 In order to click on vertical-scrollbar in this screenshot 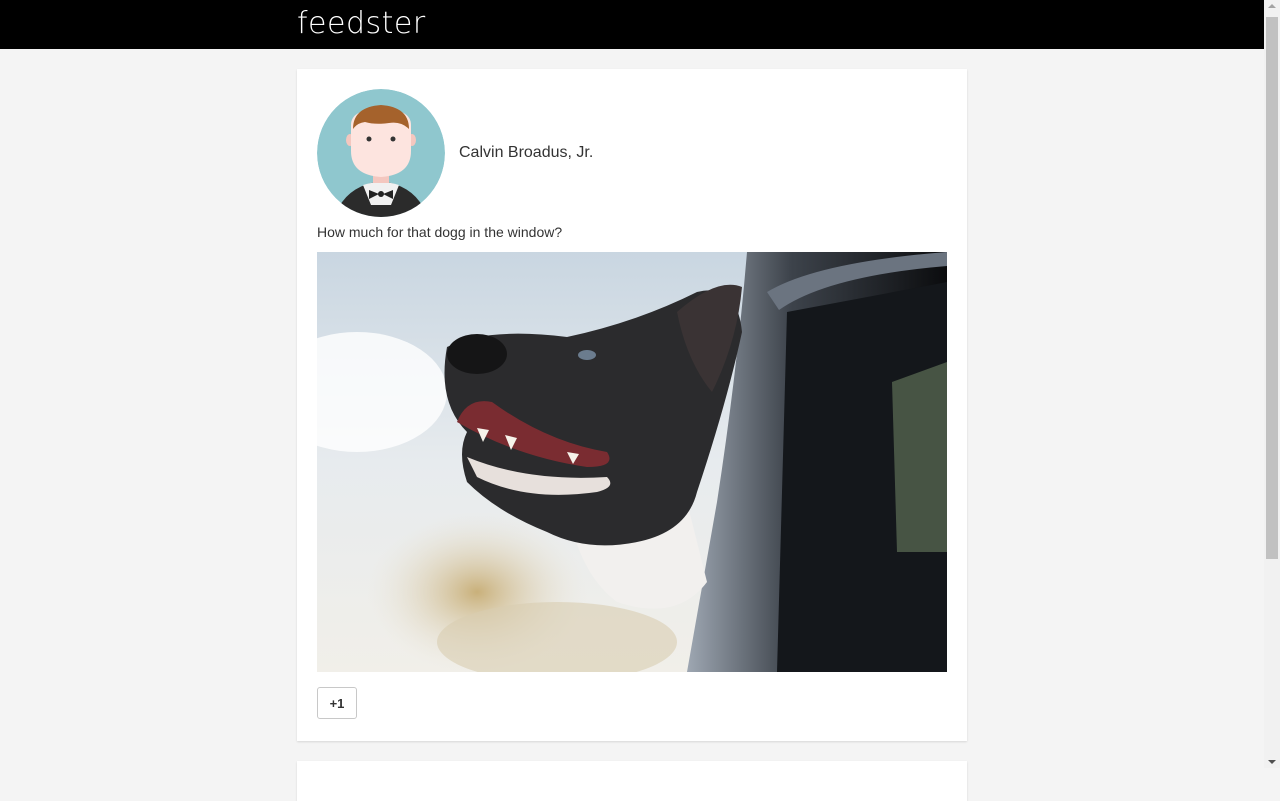, I will do `click(1272, 384)`.